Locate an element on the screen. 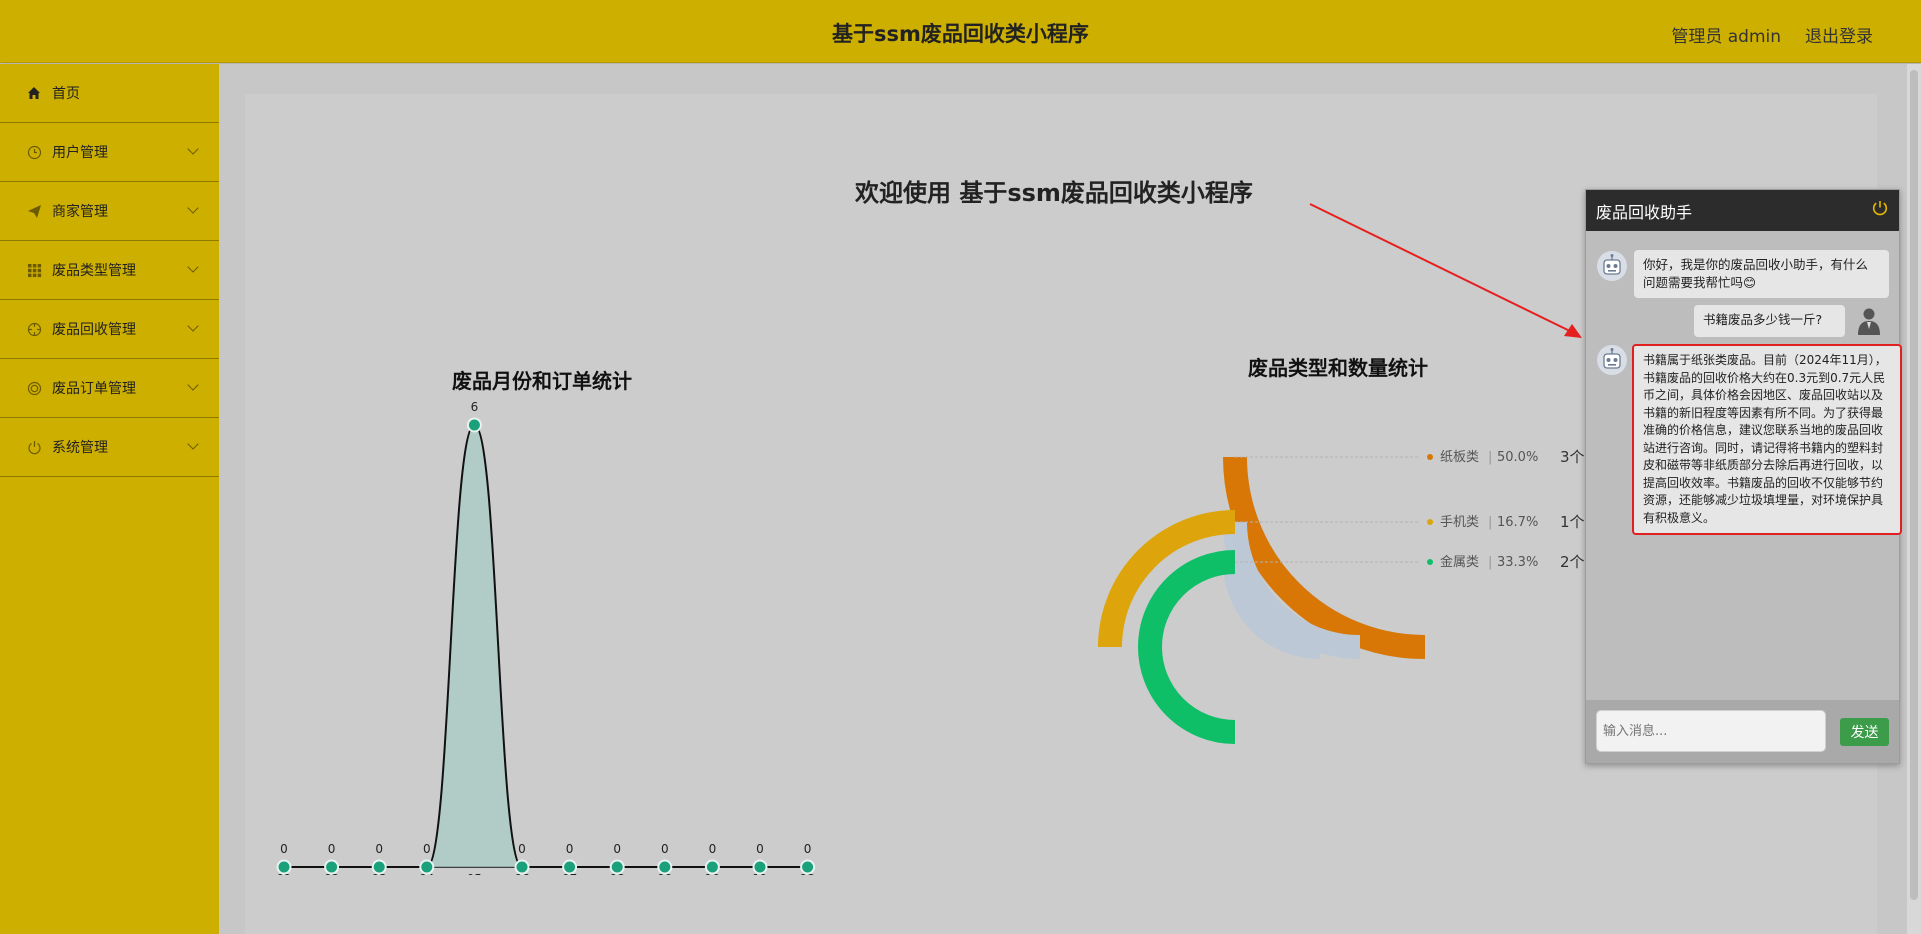  sidebar-item-label: 首页 is located at coordinates (66, 94).